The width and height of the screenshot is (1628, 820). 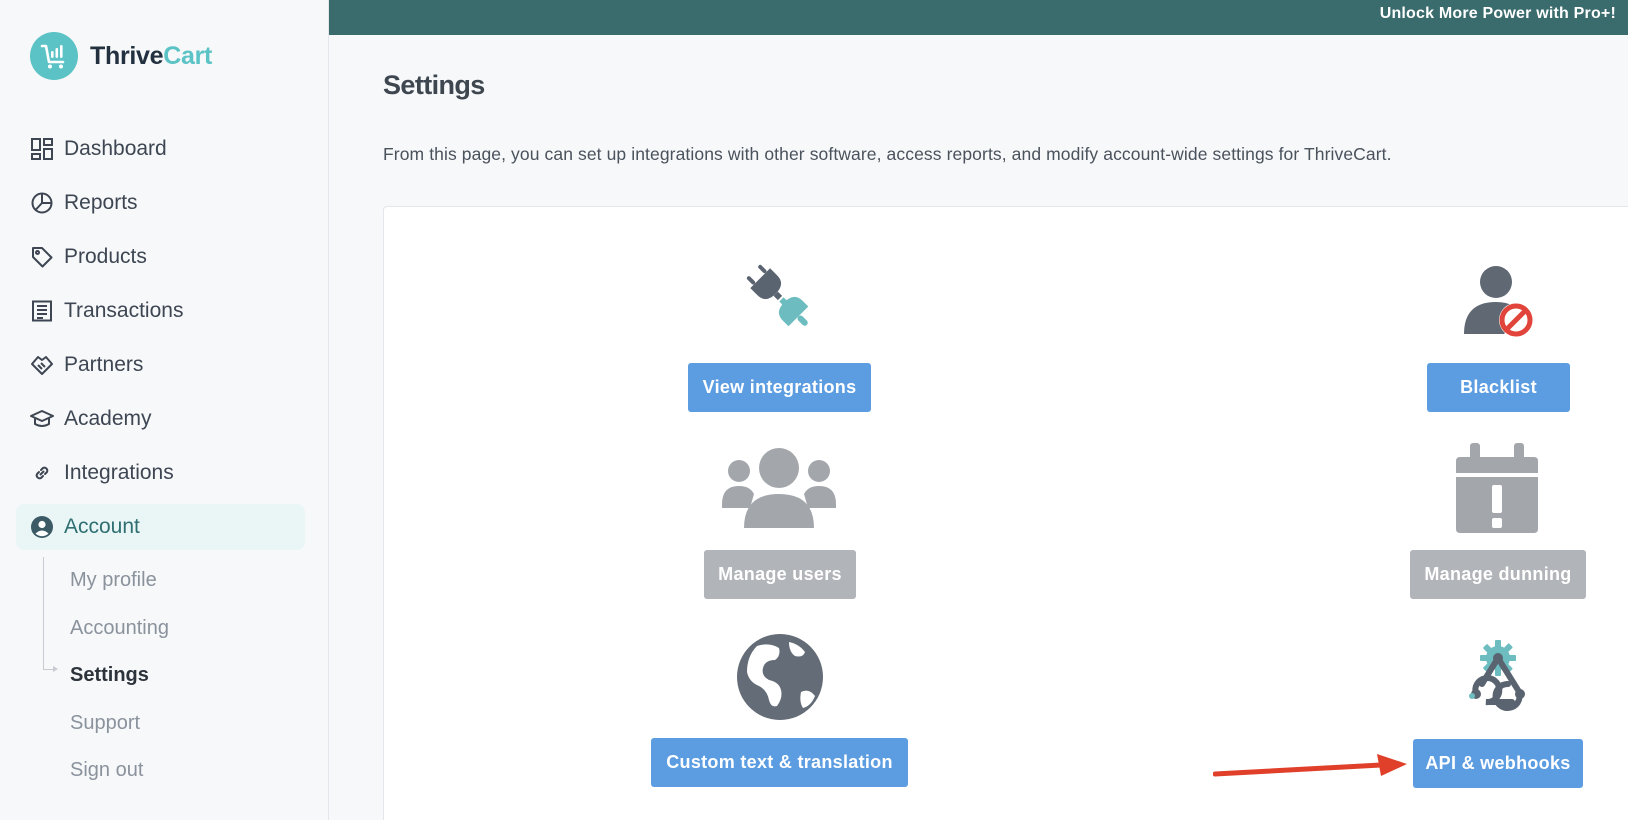 What do you see at coordinates (1498, 676) in the screenshot?
I see `webhook-icon` at bounding box center [1498, 676].